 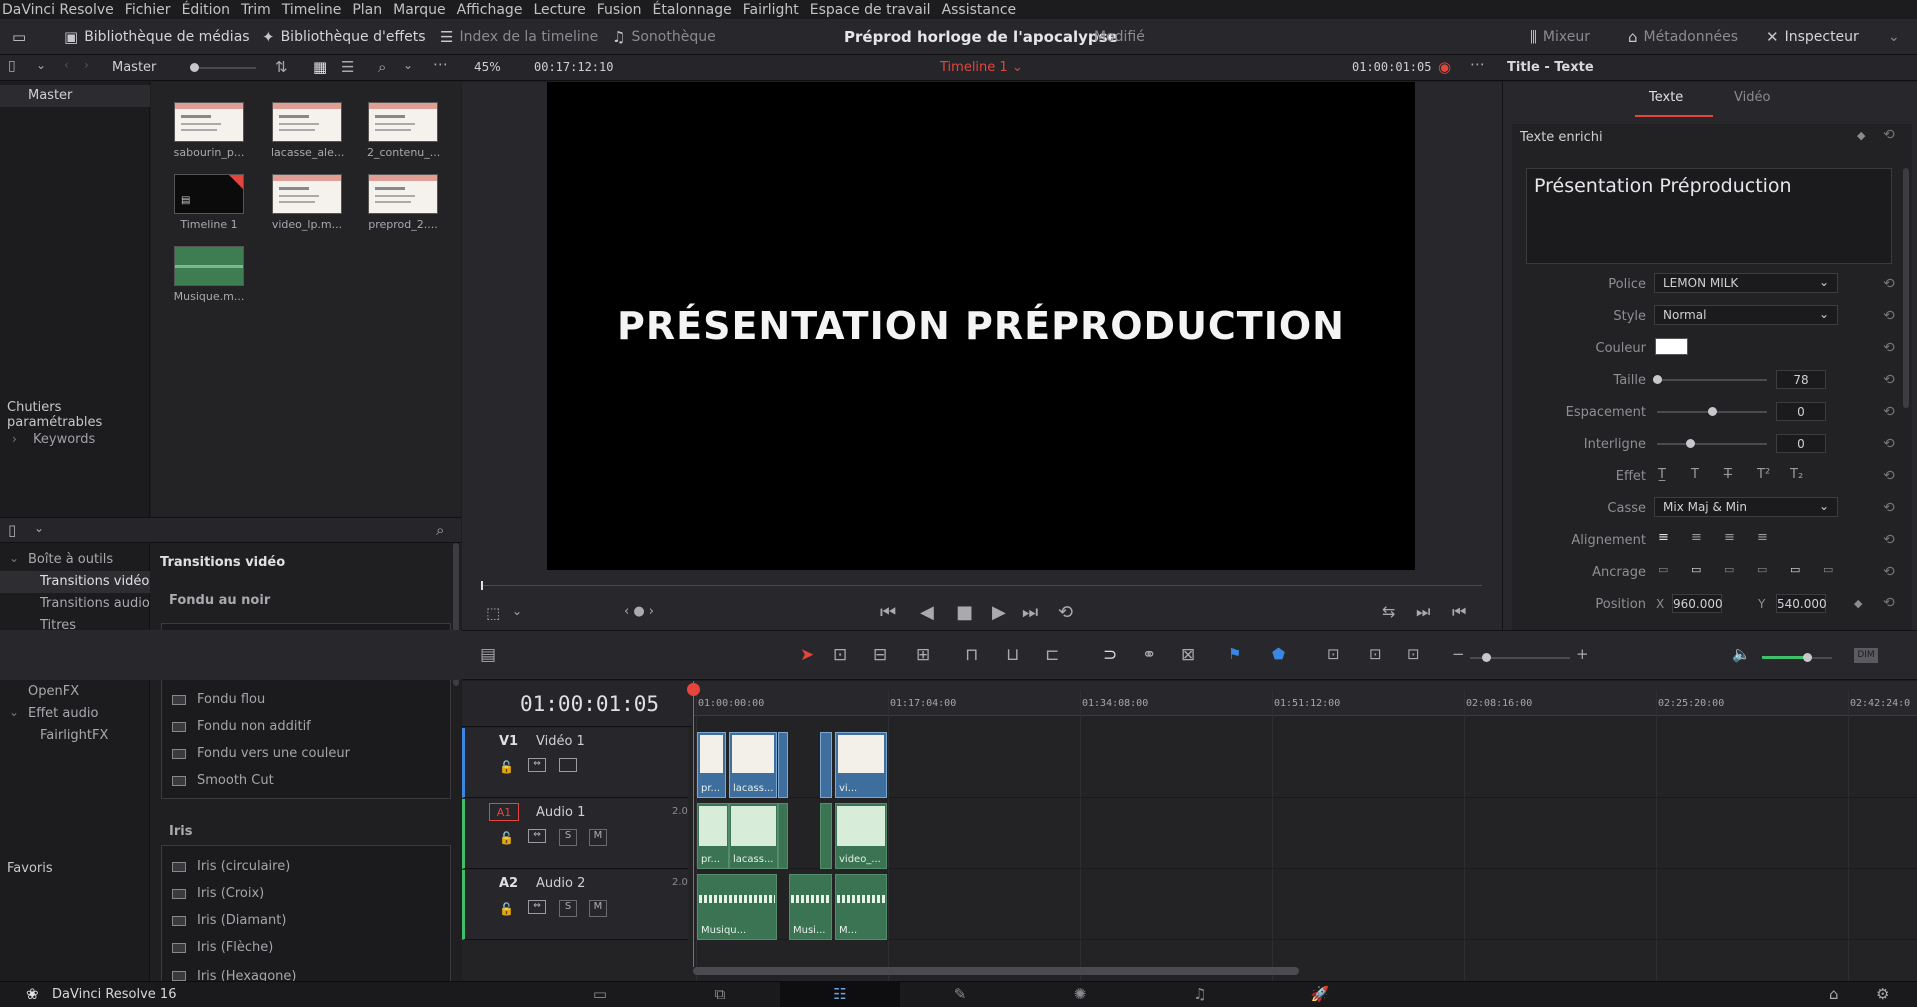 I want to click on keywords-item: Keywords, so click(x=64, y=439).